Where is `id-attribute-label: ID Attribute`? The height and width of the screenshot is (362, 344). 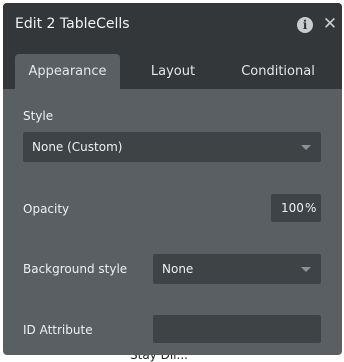 id-attribute-label: ID Attribute is located at coordinates (58, 330).